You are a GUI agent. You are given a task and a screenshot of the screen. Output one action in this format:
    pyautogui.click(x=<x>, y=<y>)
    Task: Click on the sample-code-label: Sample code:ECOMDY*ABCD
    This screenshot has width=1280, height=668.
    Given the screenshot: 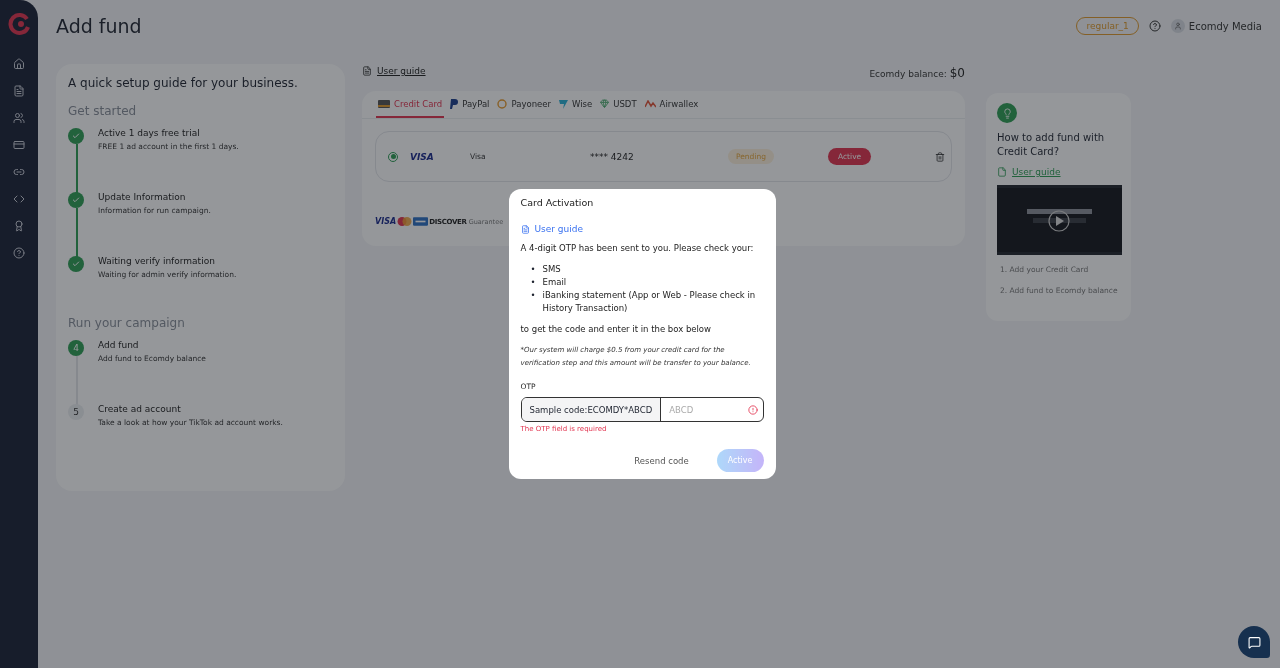 What is the action you would take?
    pyautogui.click(x=591, y=409)
    